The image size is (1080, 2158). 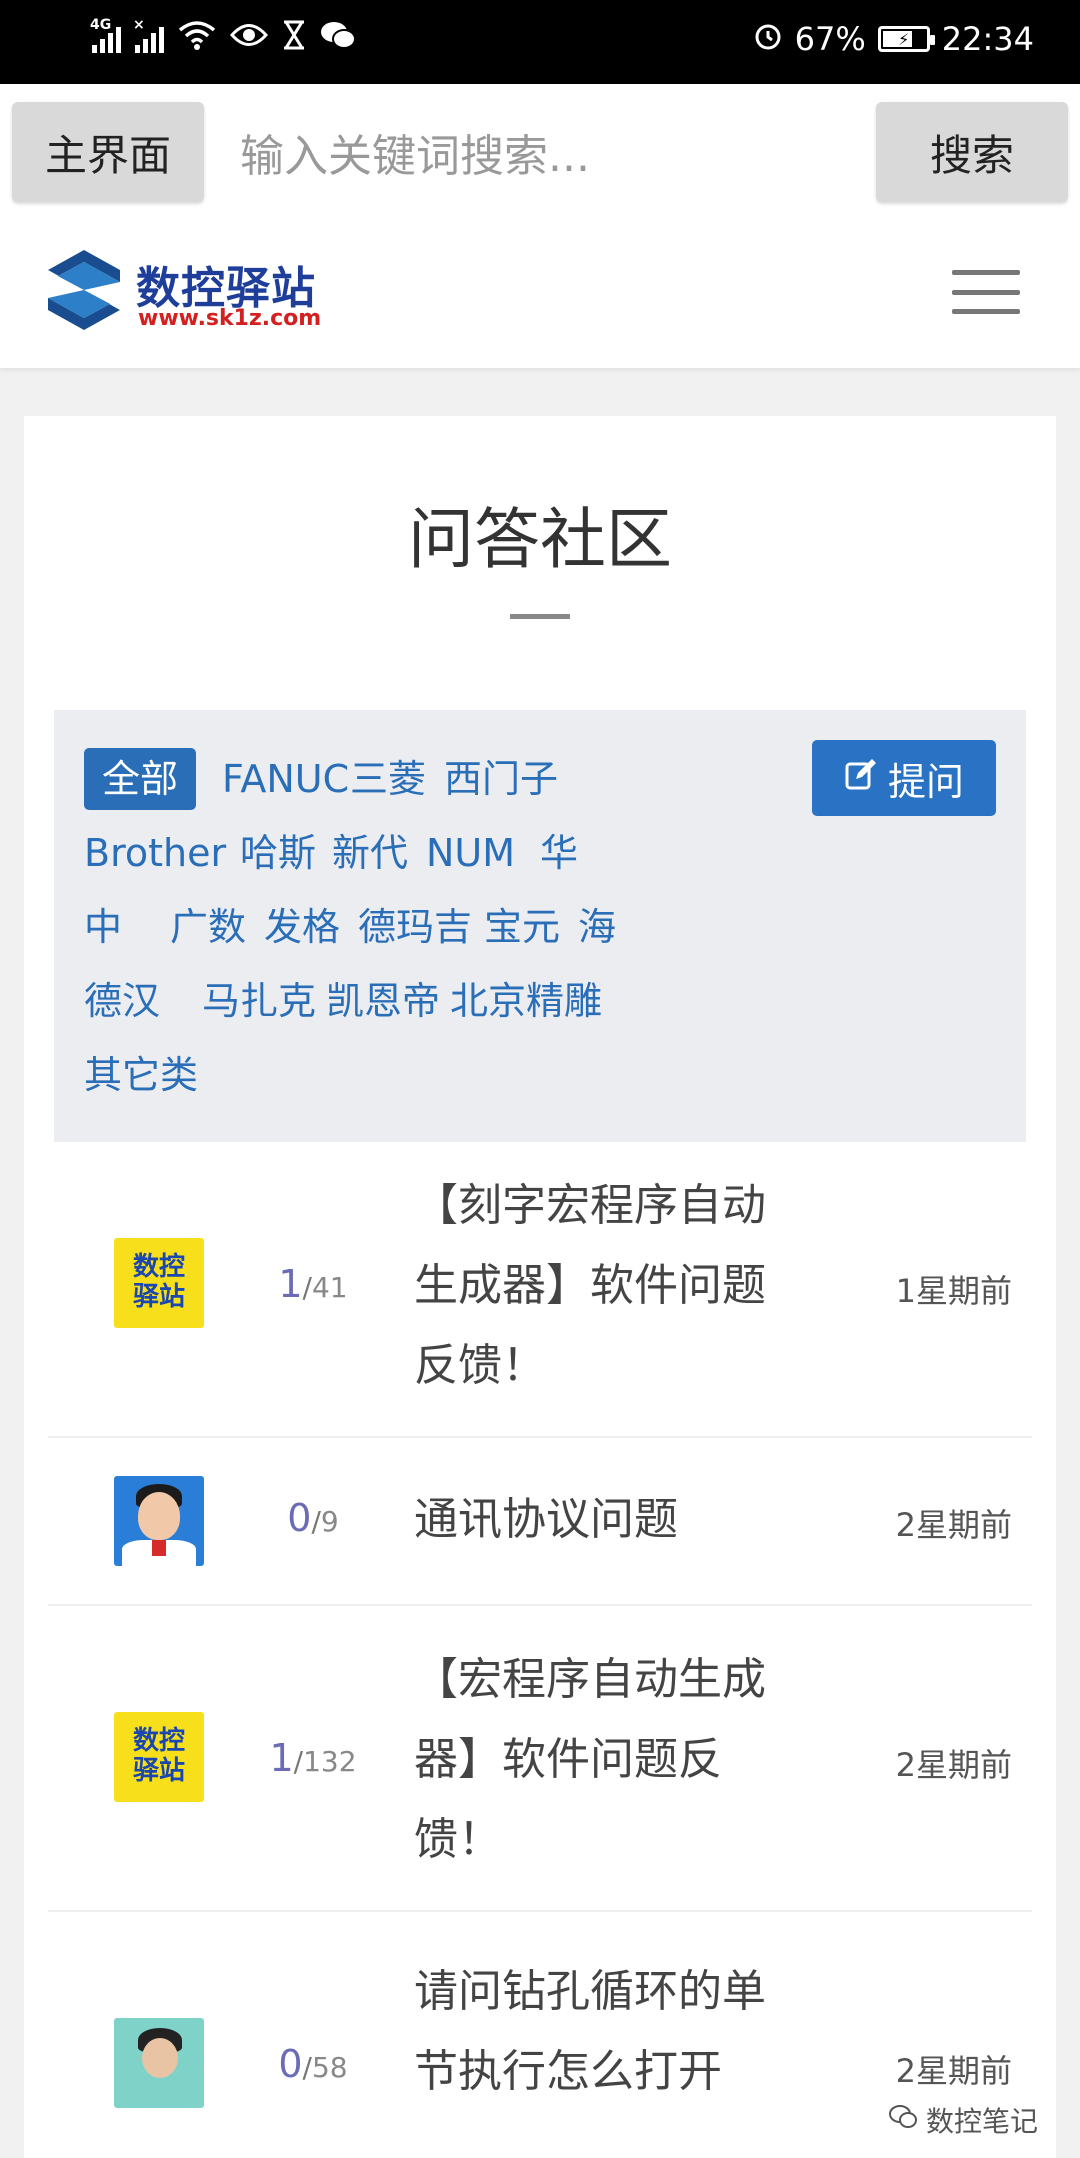 What do you see at coordinates (619, 2032) in the screenshot?
I see `question-title: 请问钻孔循环的单 节执行怎么打开` at bounding box center [619, 2032].